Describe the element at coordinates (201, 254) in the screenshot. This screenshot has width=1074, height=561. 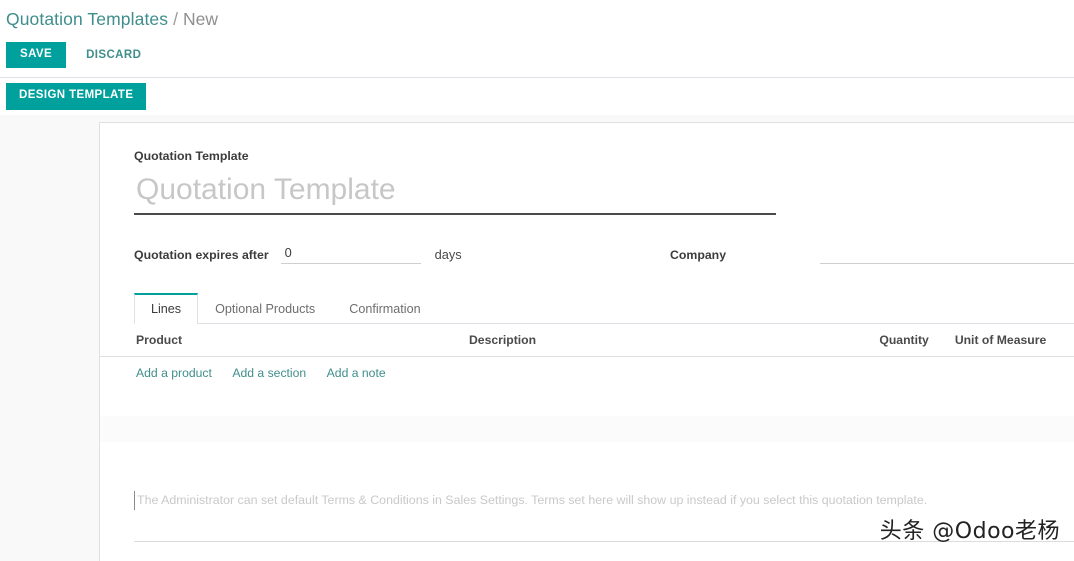
I see `expiry-field-label: Quotation expires after` at that location.